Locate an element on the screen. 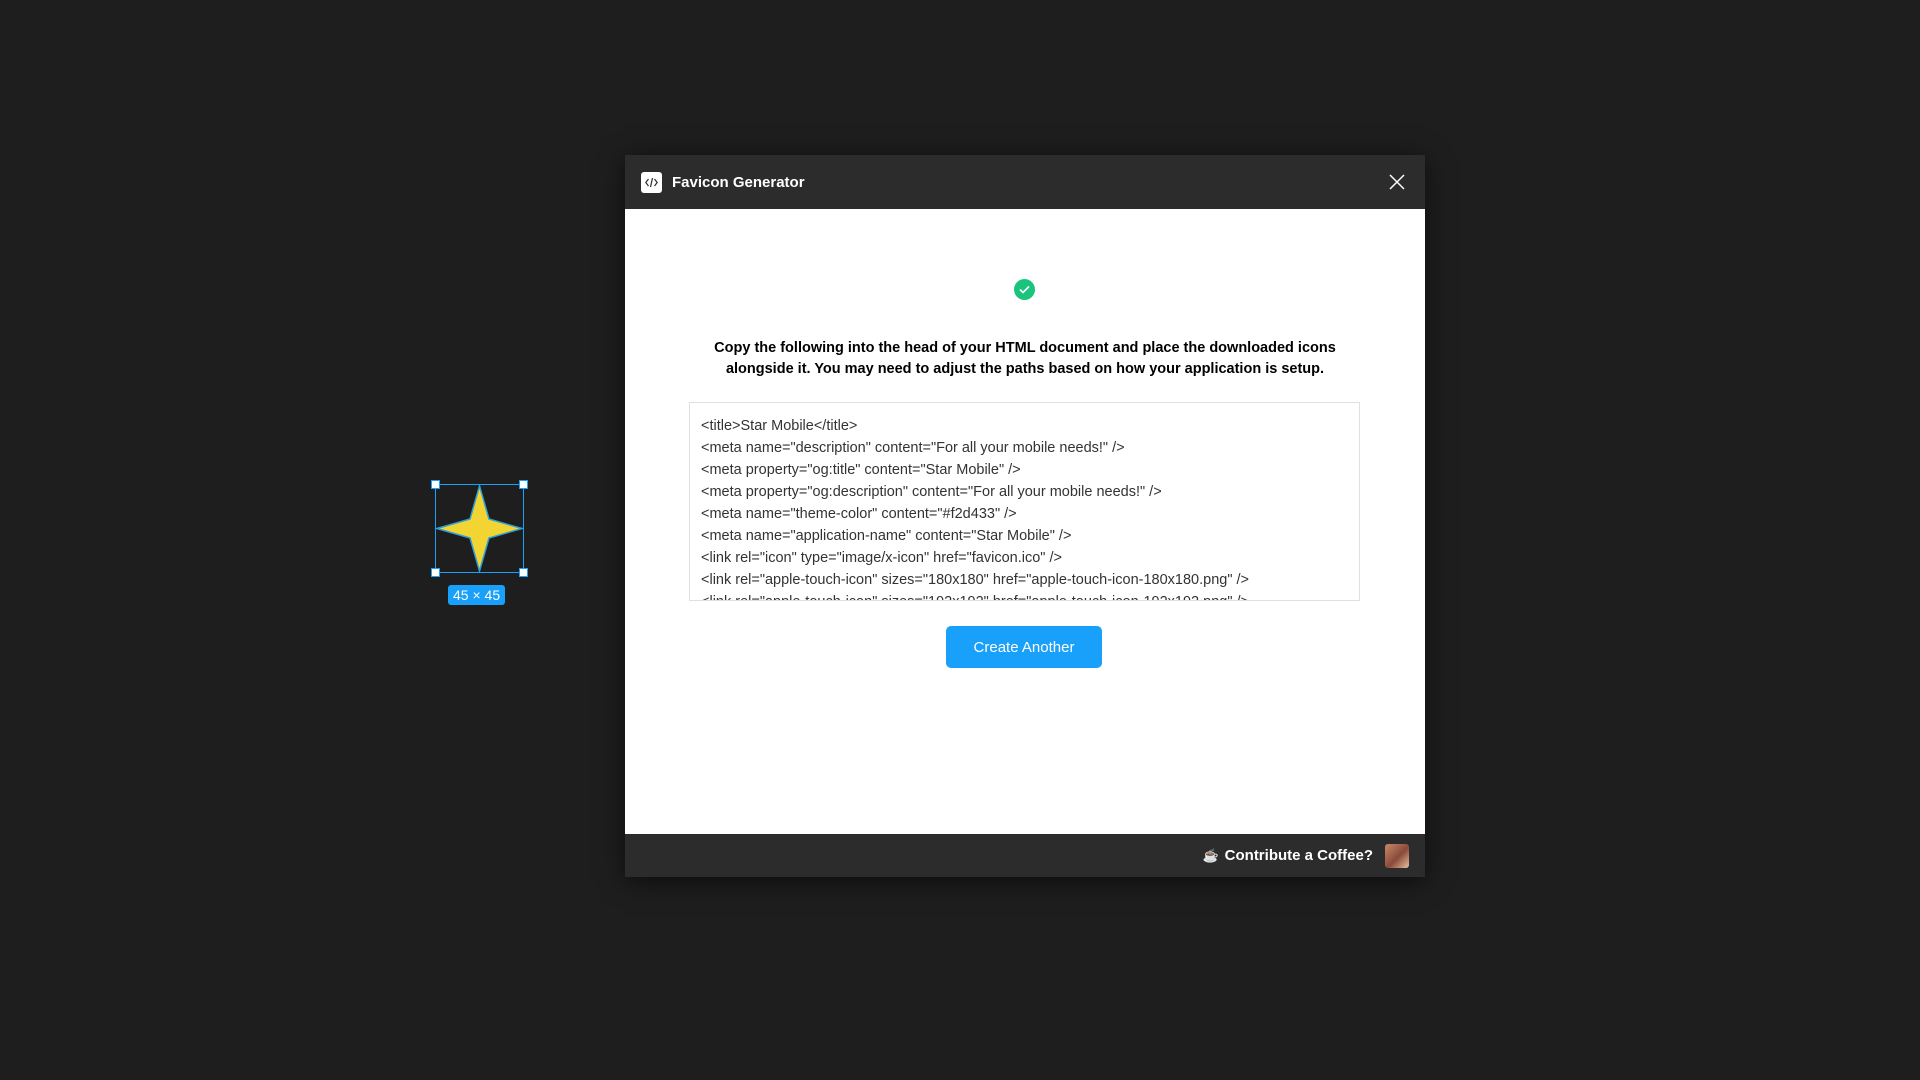 The image size is (1920, 1080). close-icon is located at coordinates (1397, 182).